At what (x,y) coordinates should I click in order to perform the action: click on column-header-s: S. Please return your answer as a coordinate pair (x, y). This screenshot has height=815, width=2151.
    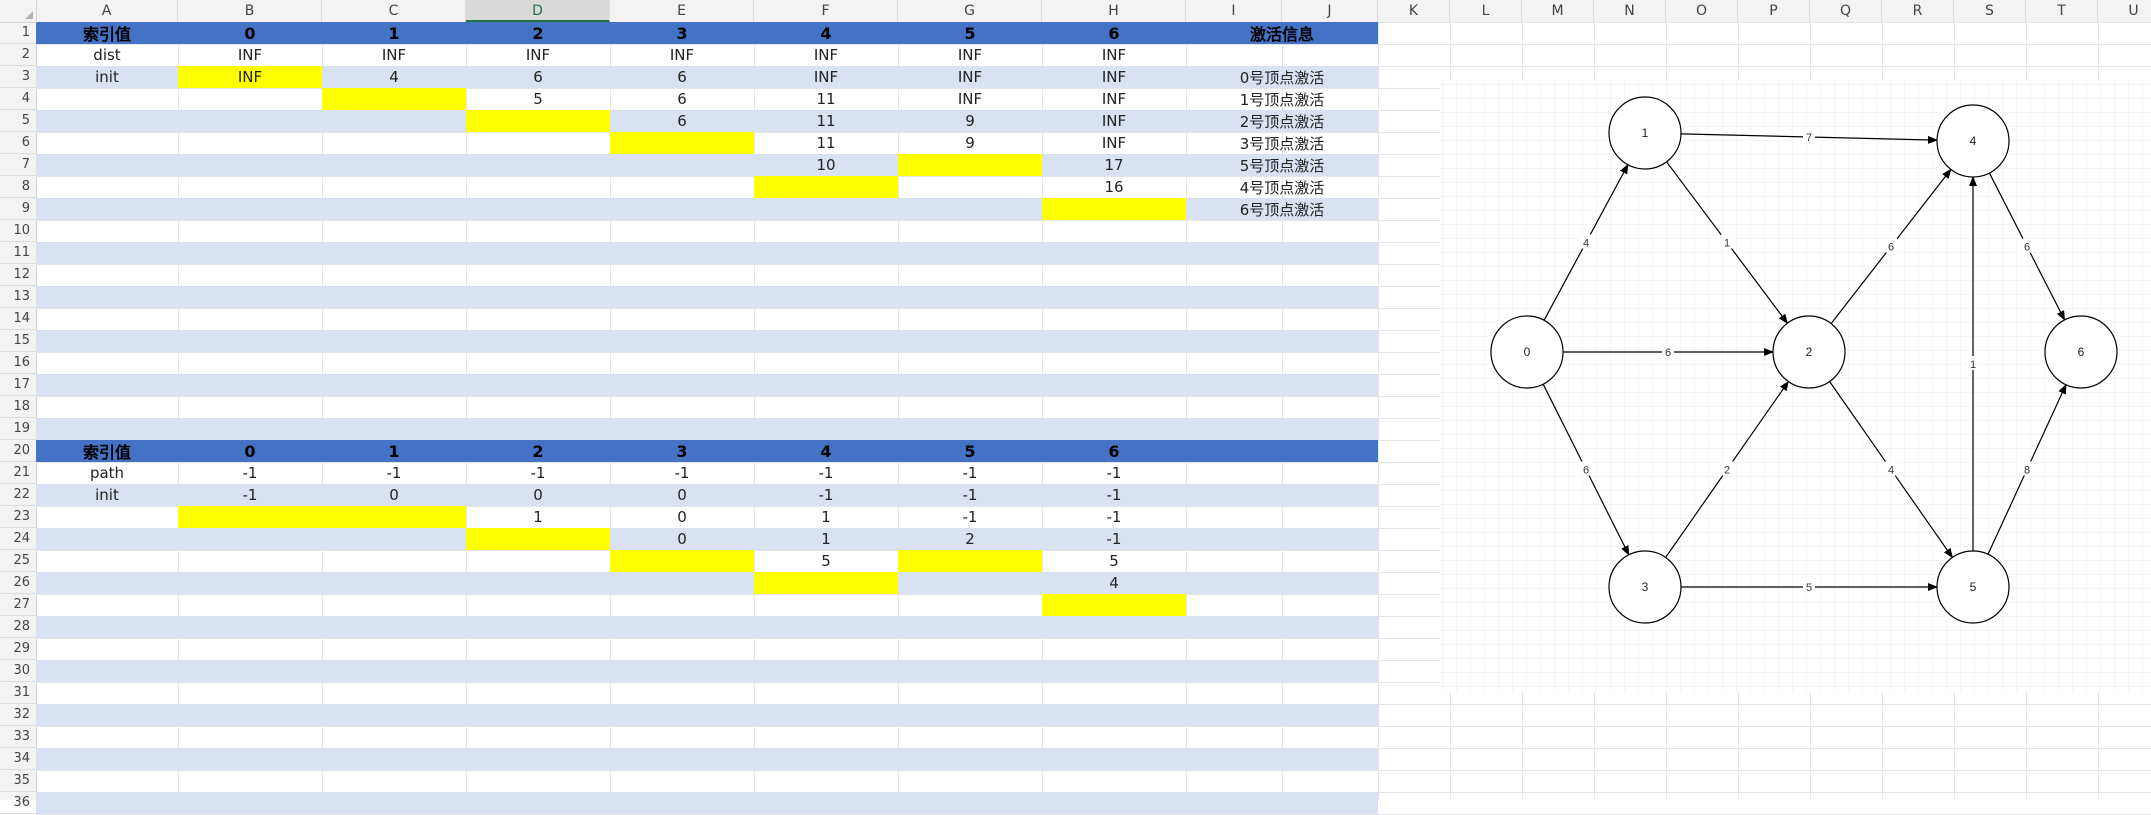
    Looking at the image, I should click on (1990, 11).